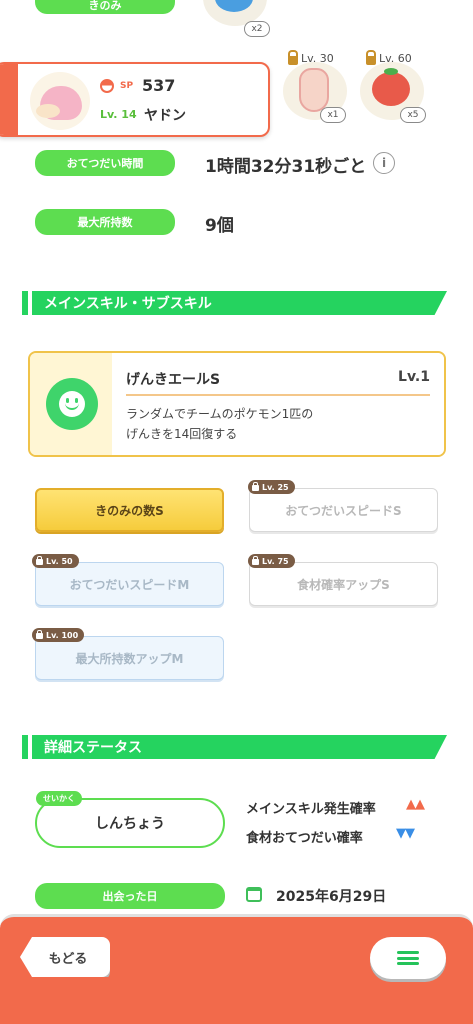  Describe the element at coordinates (239, 303) in the screenshot. I see `skills-section-title: メインスキル・サブスキル` at that location.